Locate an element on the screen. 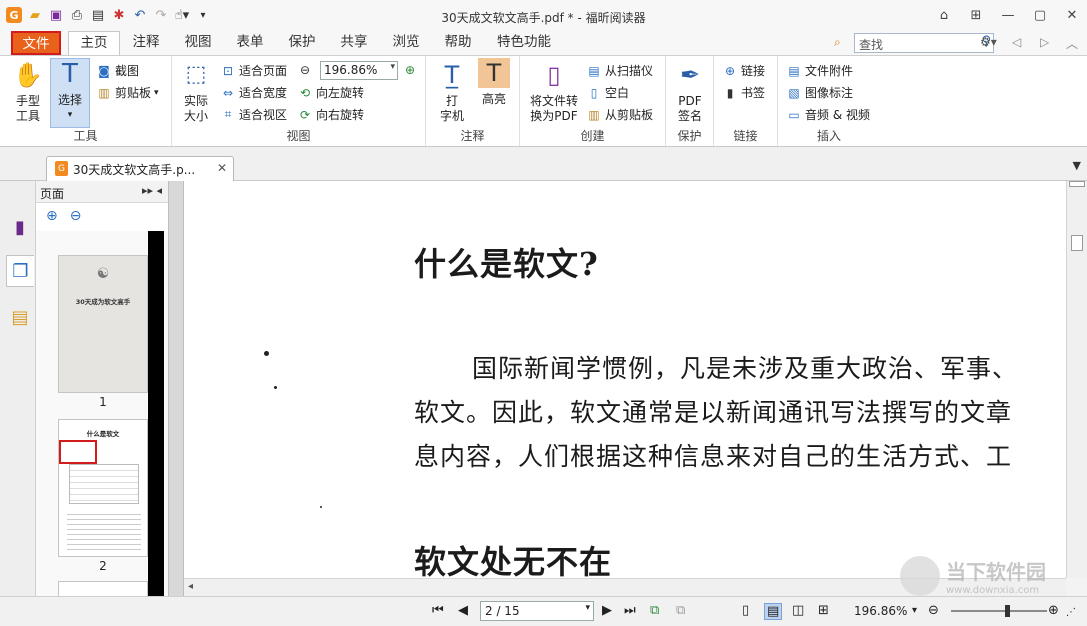 This screenshot has width=1087, height=626. status-zoom-in-icon: ⊕ is located at coordinates (1053, 610).